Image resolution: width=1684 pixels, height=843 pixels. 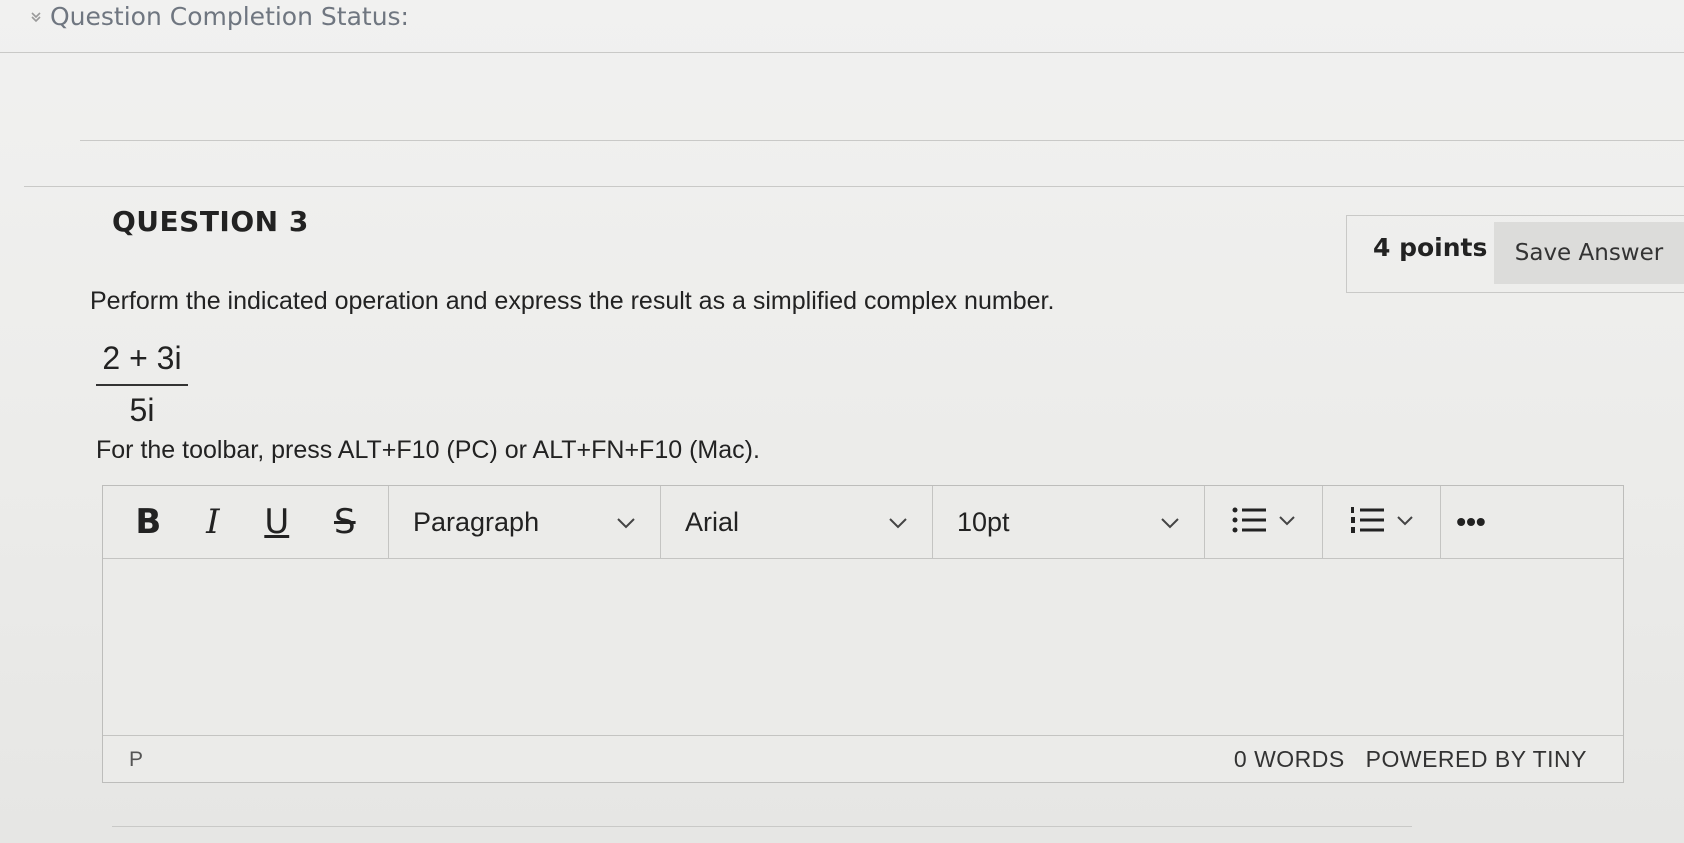 What do you see at coordinates (142, 410) in the screenshot?
I see `fraction-denominator: 5i` at bounding box center [142, 410].